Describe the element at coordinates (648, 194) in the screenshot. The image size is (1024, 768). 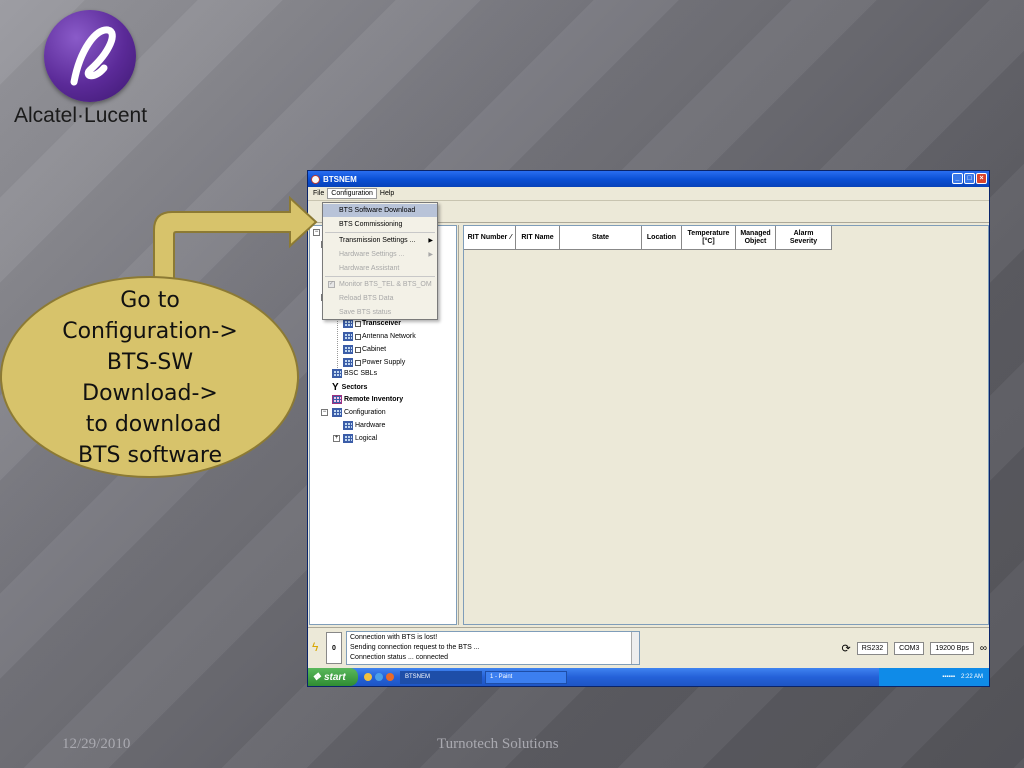
I see `menu-bar: File Configuration Help` at that location.